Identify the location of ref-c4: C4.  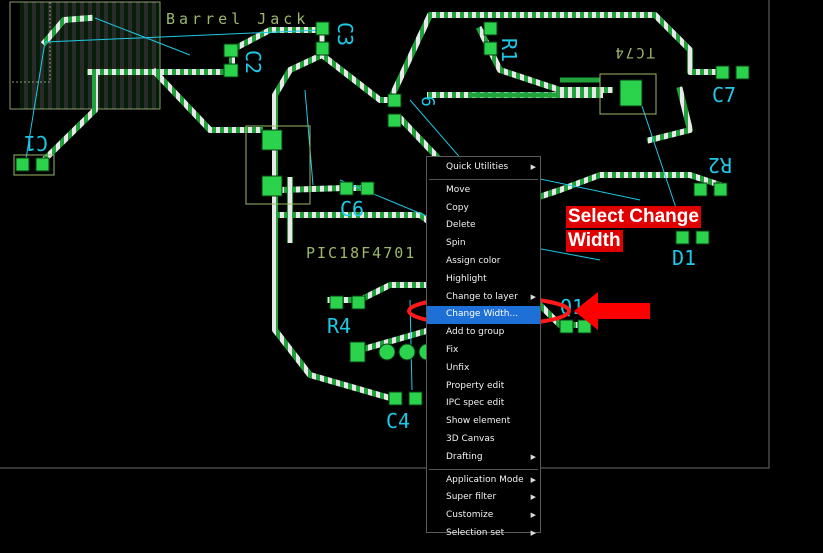
(398, 421).